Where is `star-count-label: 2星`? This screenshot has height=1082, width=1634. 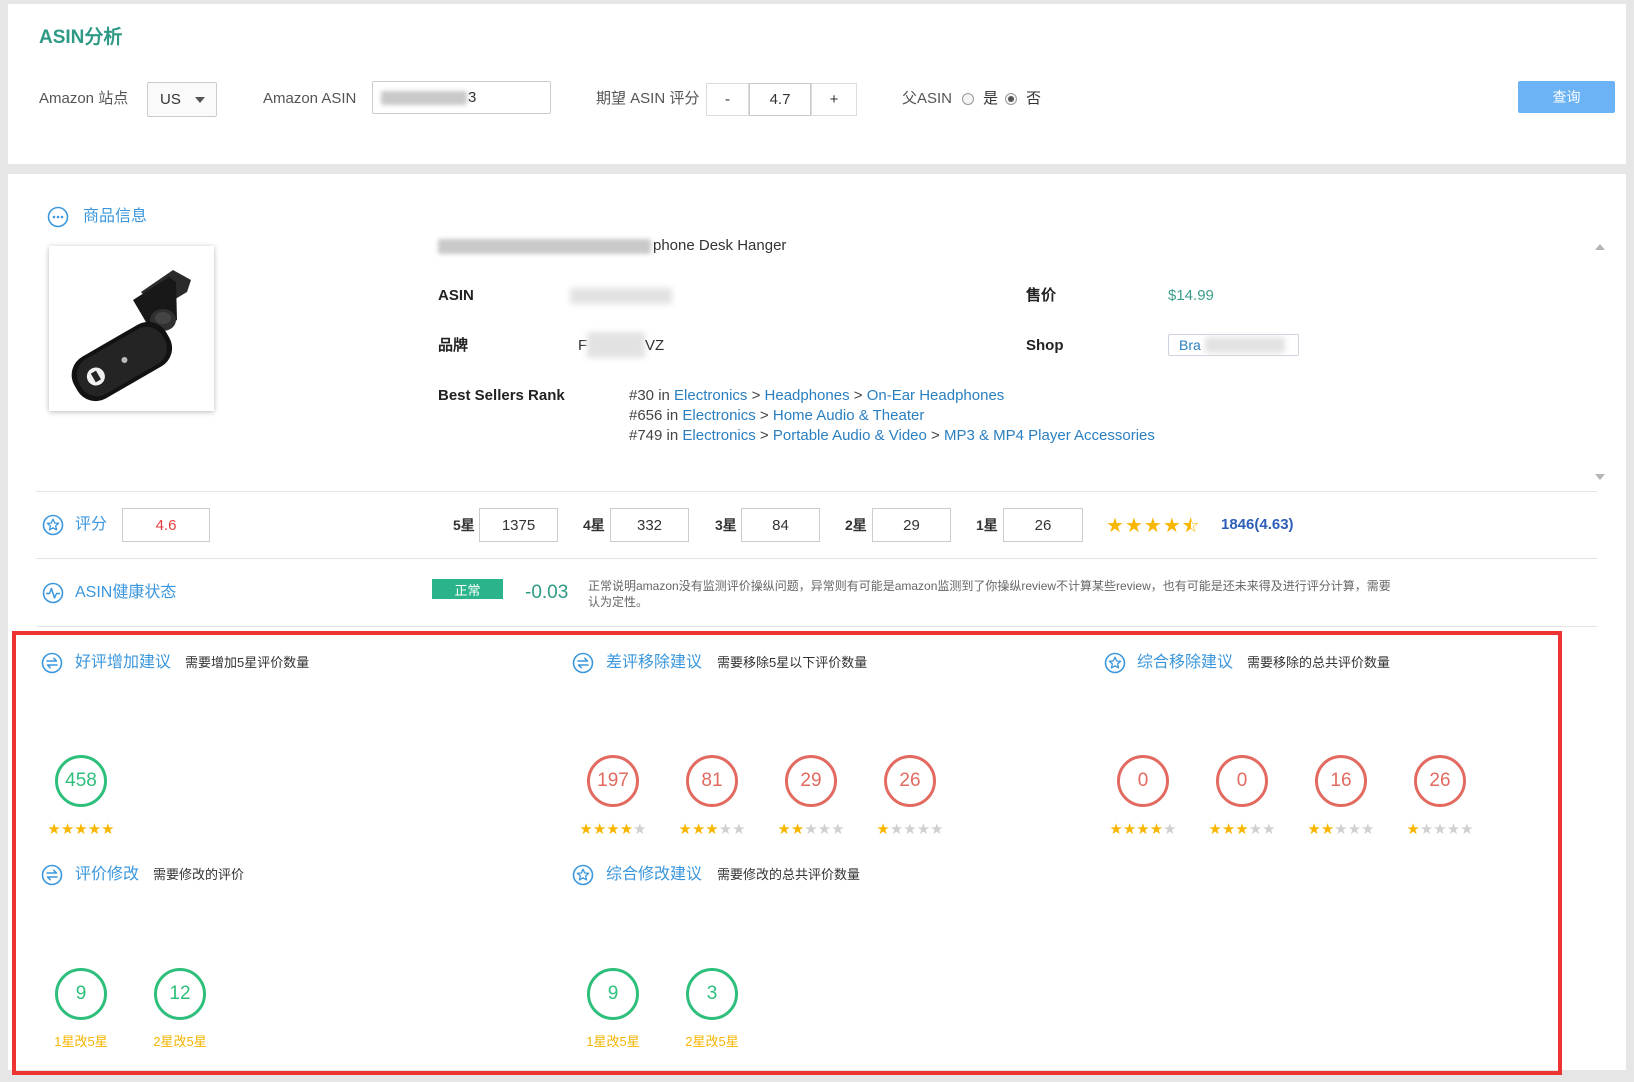 star-count-label: 2星 is located at coordinates (856, 525).